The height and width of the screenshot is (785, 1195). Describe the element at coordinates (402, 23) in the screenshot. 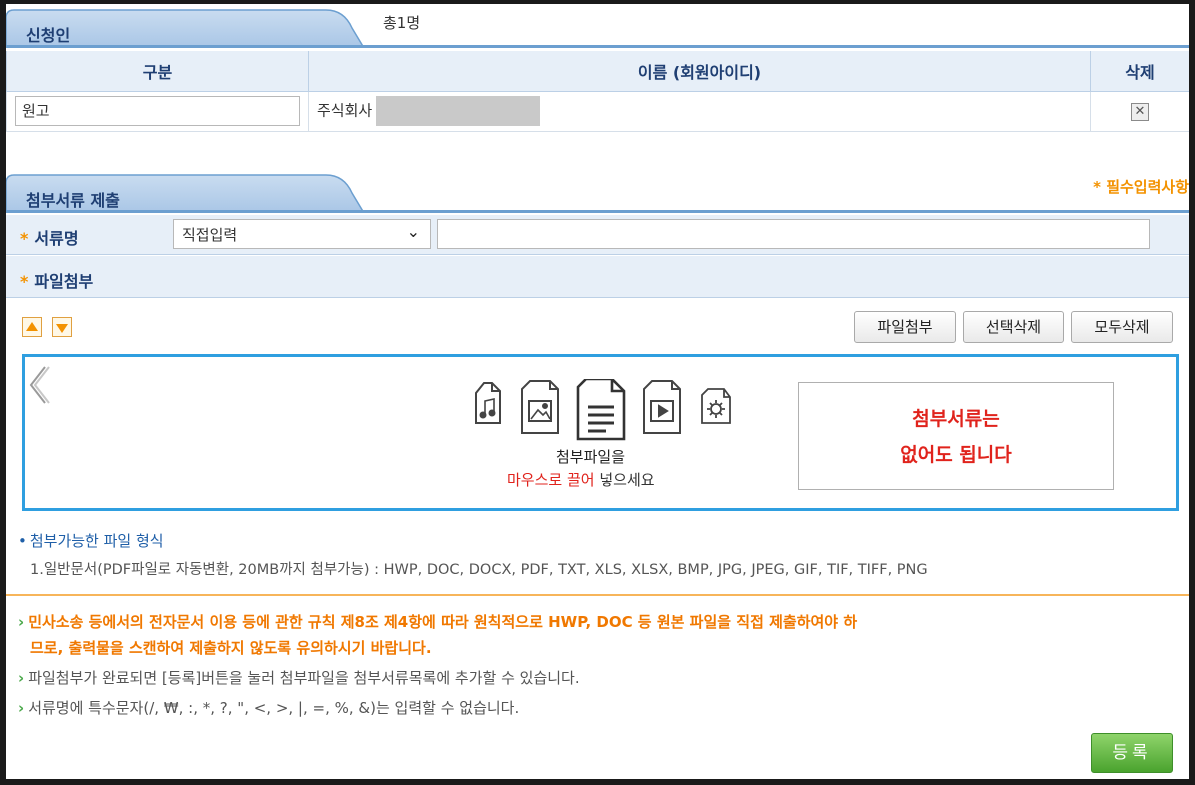

I see `applicant-total: 총1명` at that location.